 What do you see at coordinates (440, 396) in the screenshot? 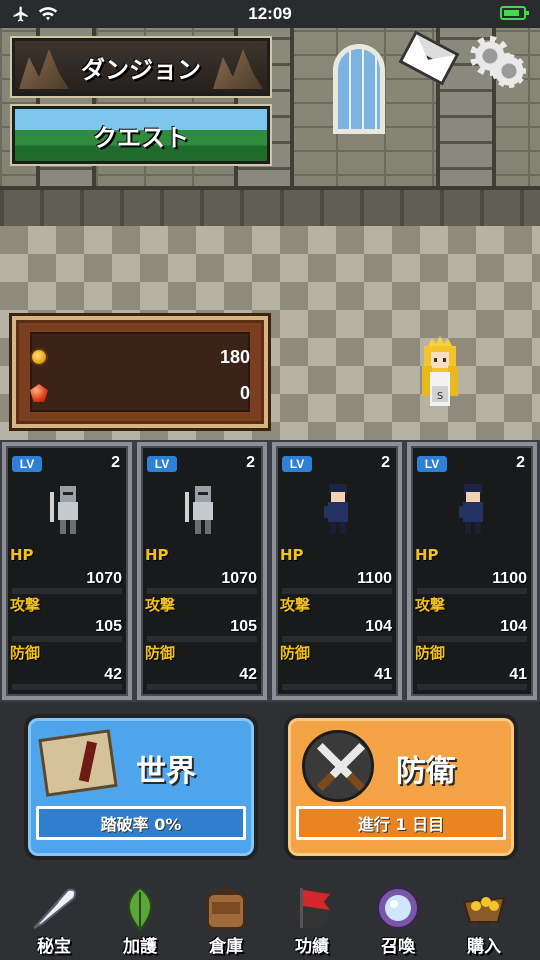
I see `svg-text: S` at bounding box center [440, 396].